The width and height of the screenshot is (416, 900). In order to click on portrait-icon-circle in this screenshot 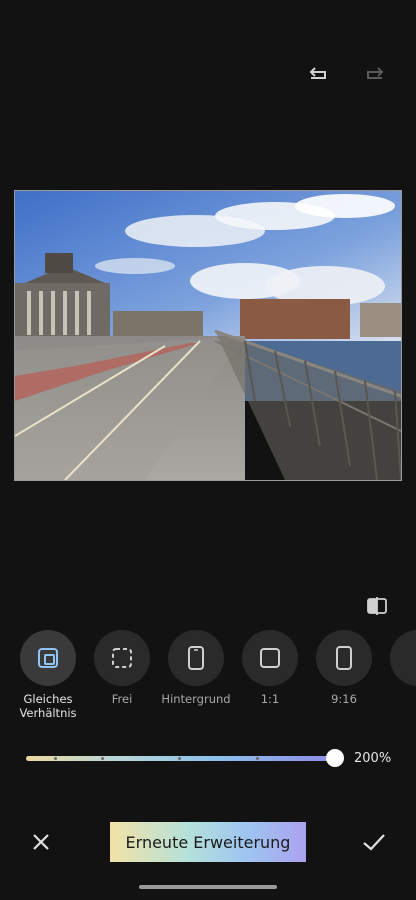, I will do `click(344, 658)`.